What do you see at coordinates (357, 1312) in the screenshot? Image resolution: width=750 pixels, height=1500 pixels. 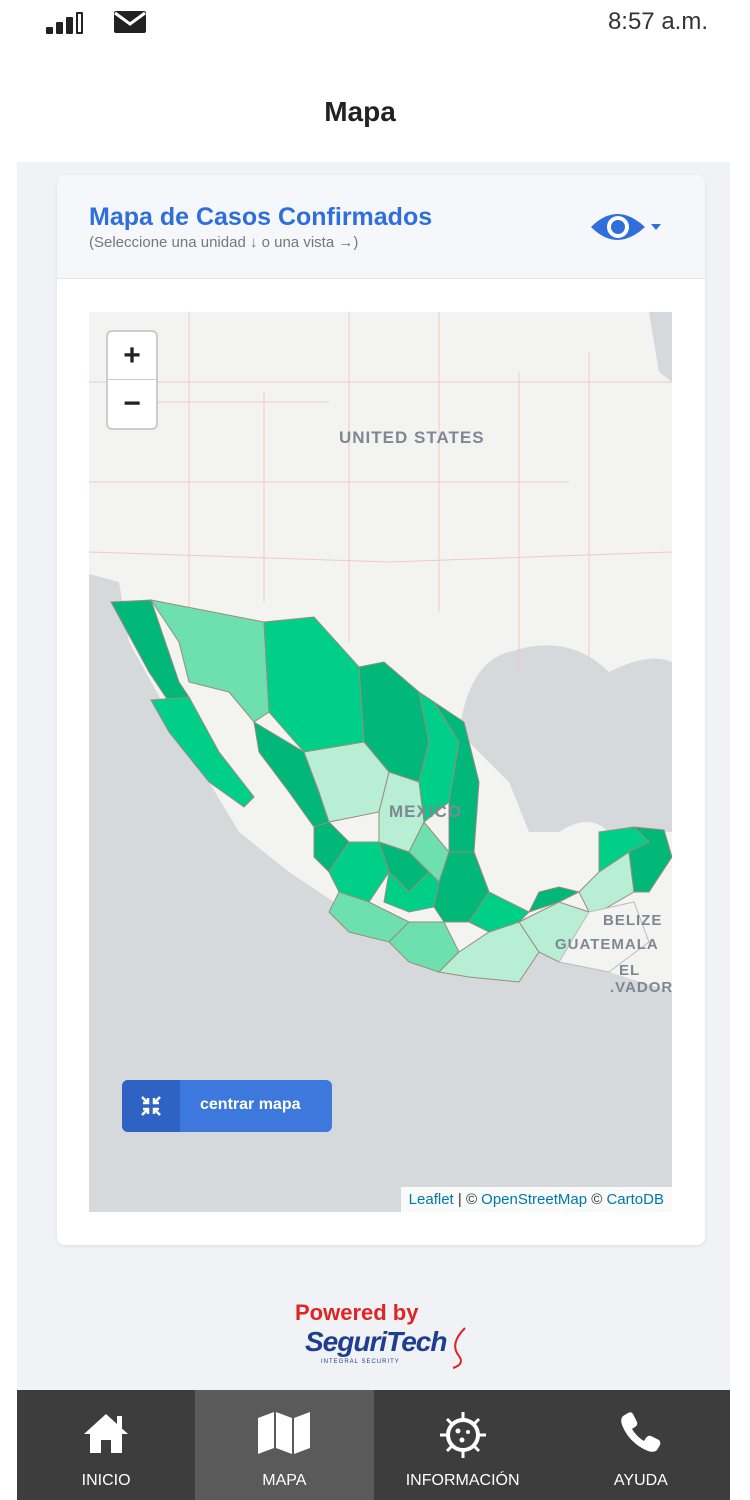 I see `powered-by-text: Powered by` at bounding box center [357, 1312].